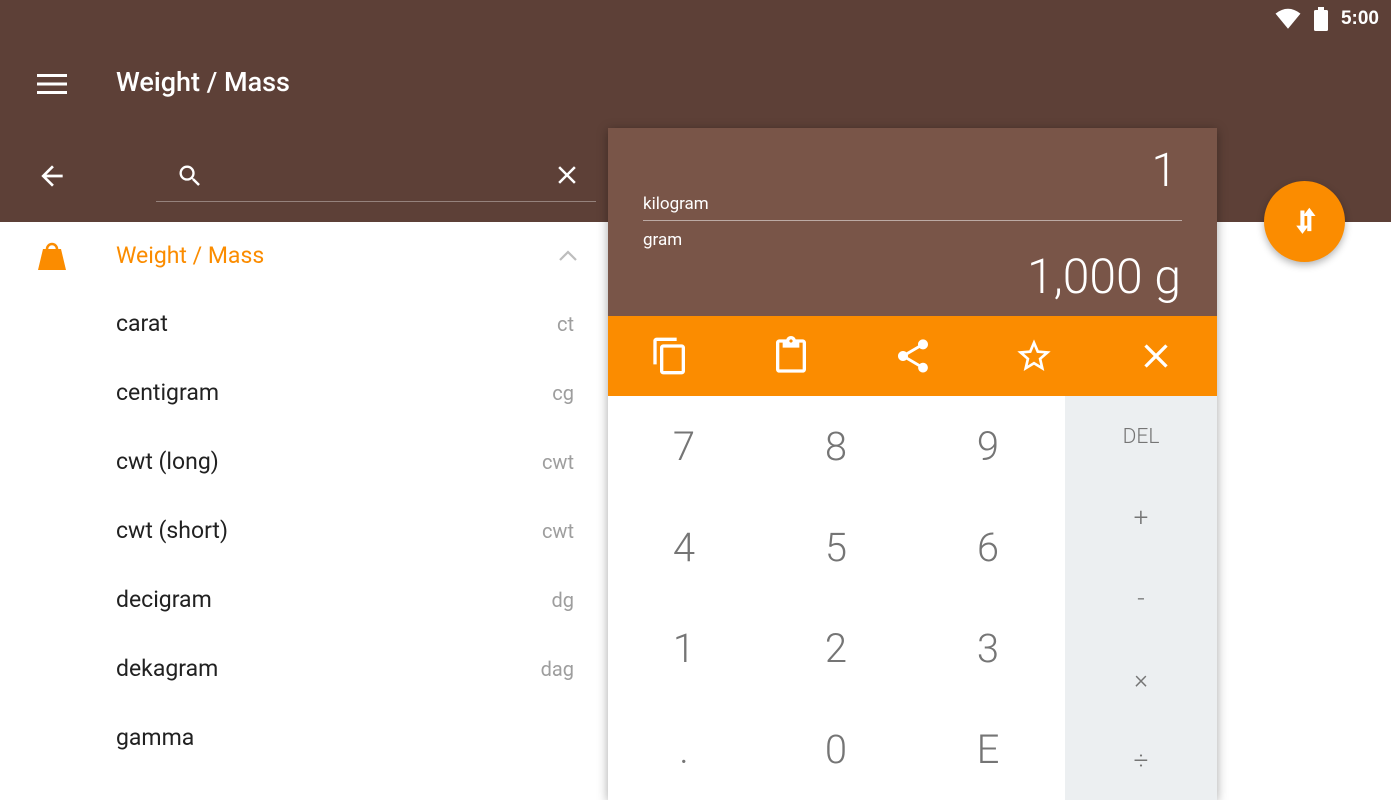  I want to click on from-unit-label: kilogram, so click(676, 204).